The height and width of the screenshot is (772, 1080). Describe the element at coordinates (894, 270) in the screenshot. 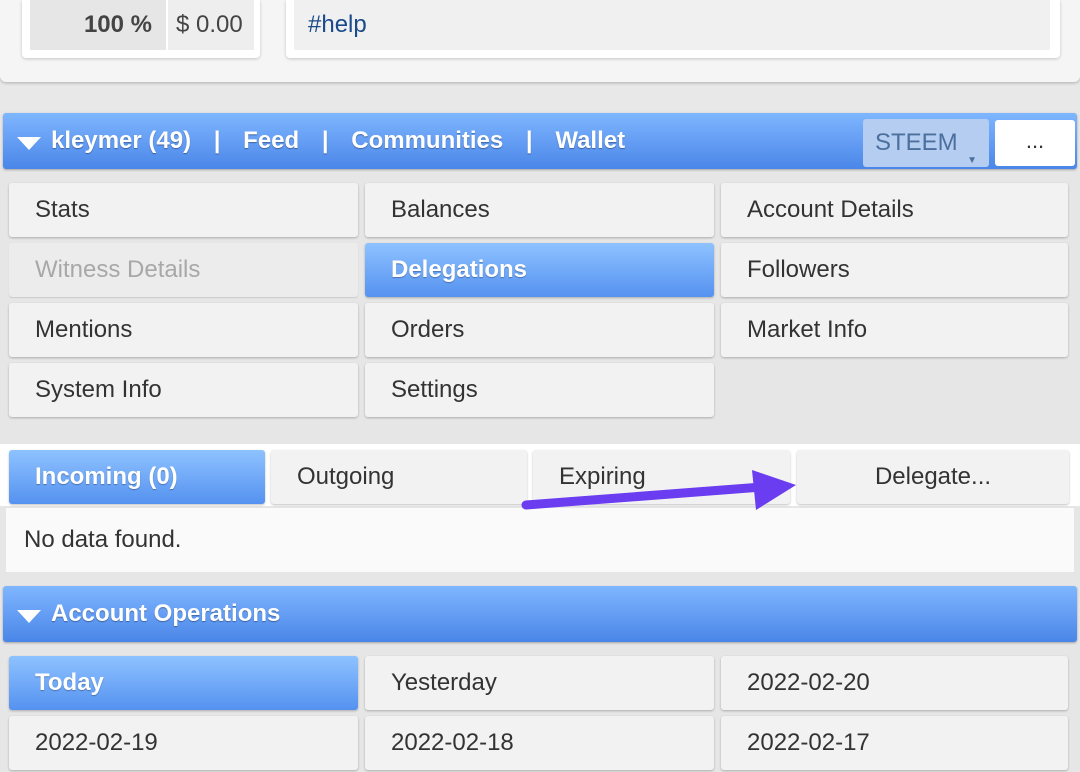

I see `menu-followers: Followers` at that location.